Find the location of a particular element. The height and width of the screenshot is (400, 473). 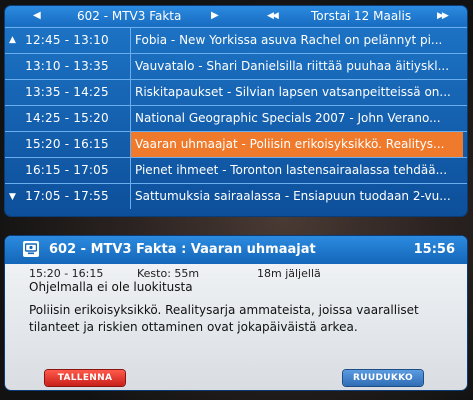

grid-button: RUUDUKKO is located at coordinates (383, 378).